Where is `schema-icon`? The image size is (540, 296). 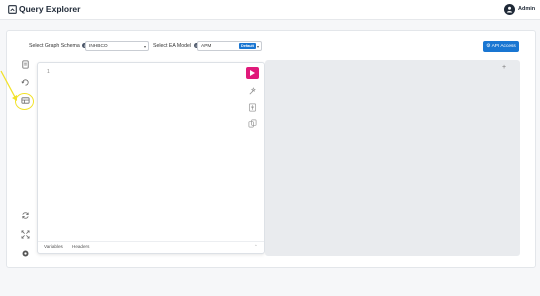
schema-icon is located at coordinates (25, 100).